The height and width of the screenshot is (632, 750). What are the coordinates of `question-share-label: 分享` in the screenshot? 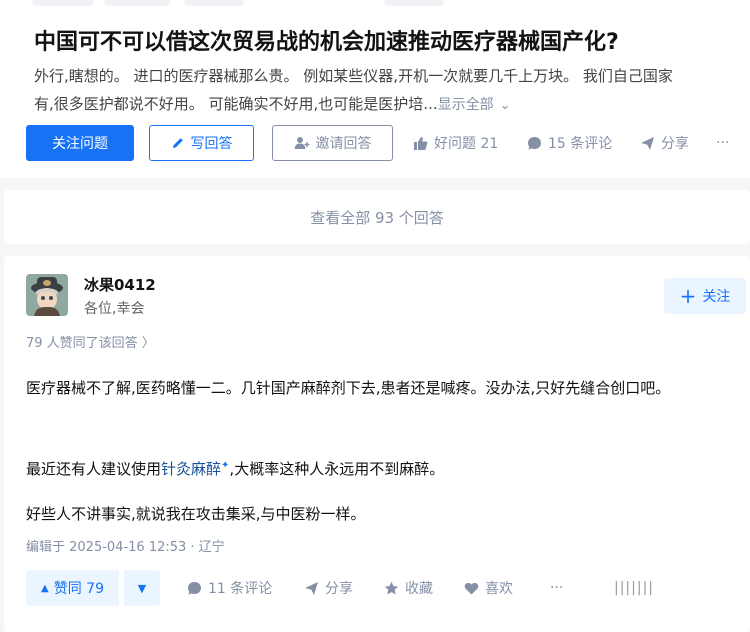 It's located at (675, 144).